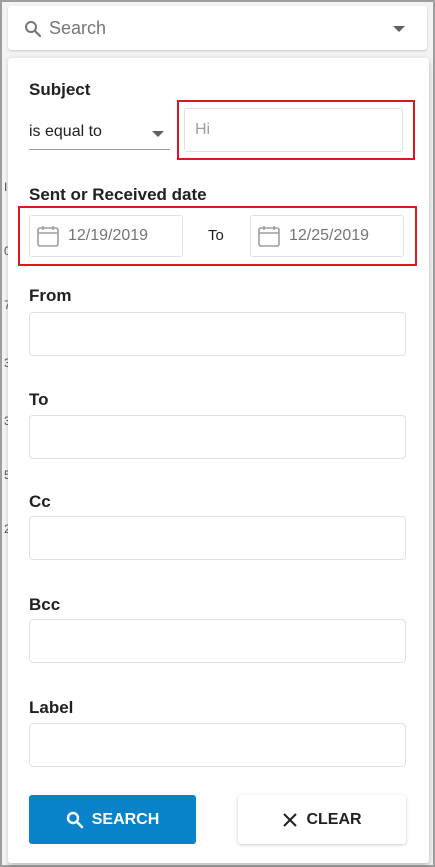  What do you see at coordinates (78, 28) in the screenshot?
I see `search-placeholder: Search` at bounding box center [78, 28].